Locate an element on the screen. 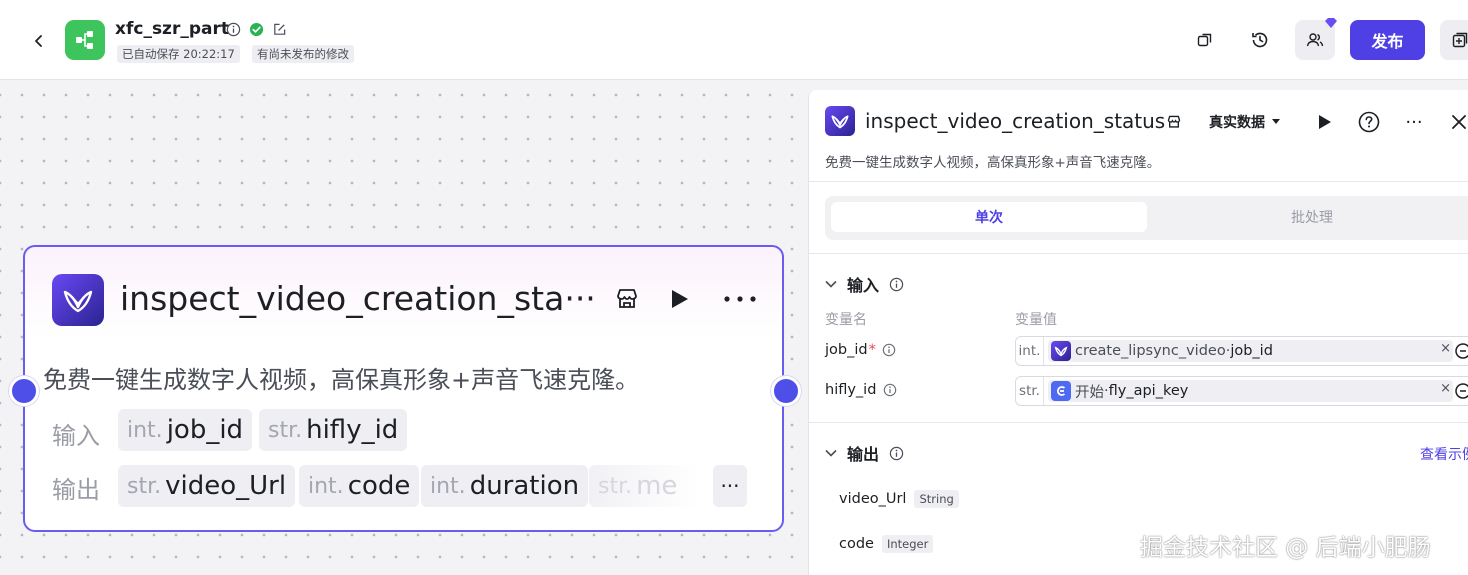 The height and width of the screenshot is (575, 1468). publish-button: 发布 is located at coordinates (1387, 40).